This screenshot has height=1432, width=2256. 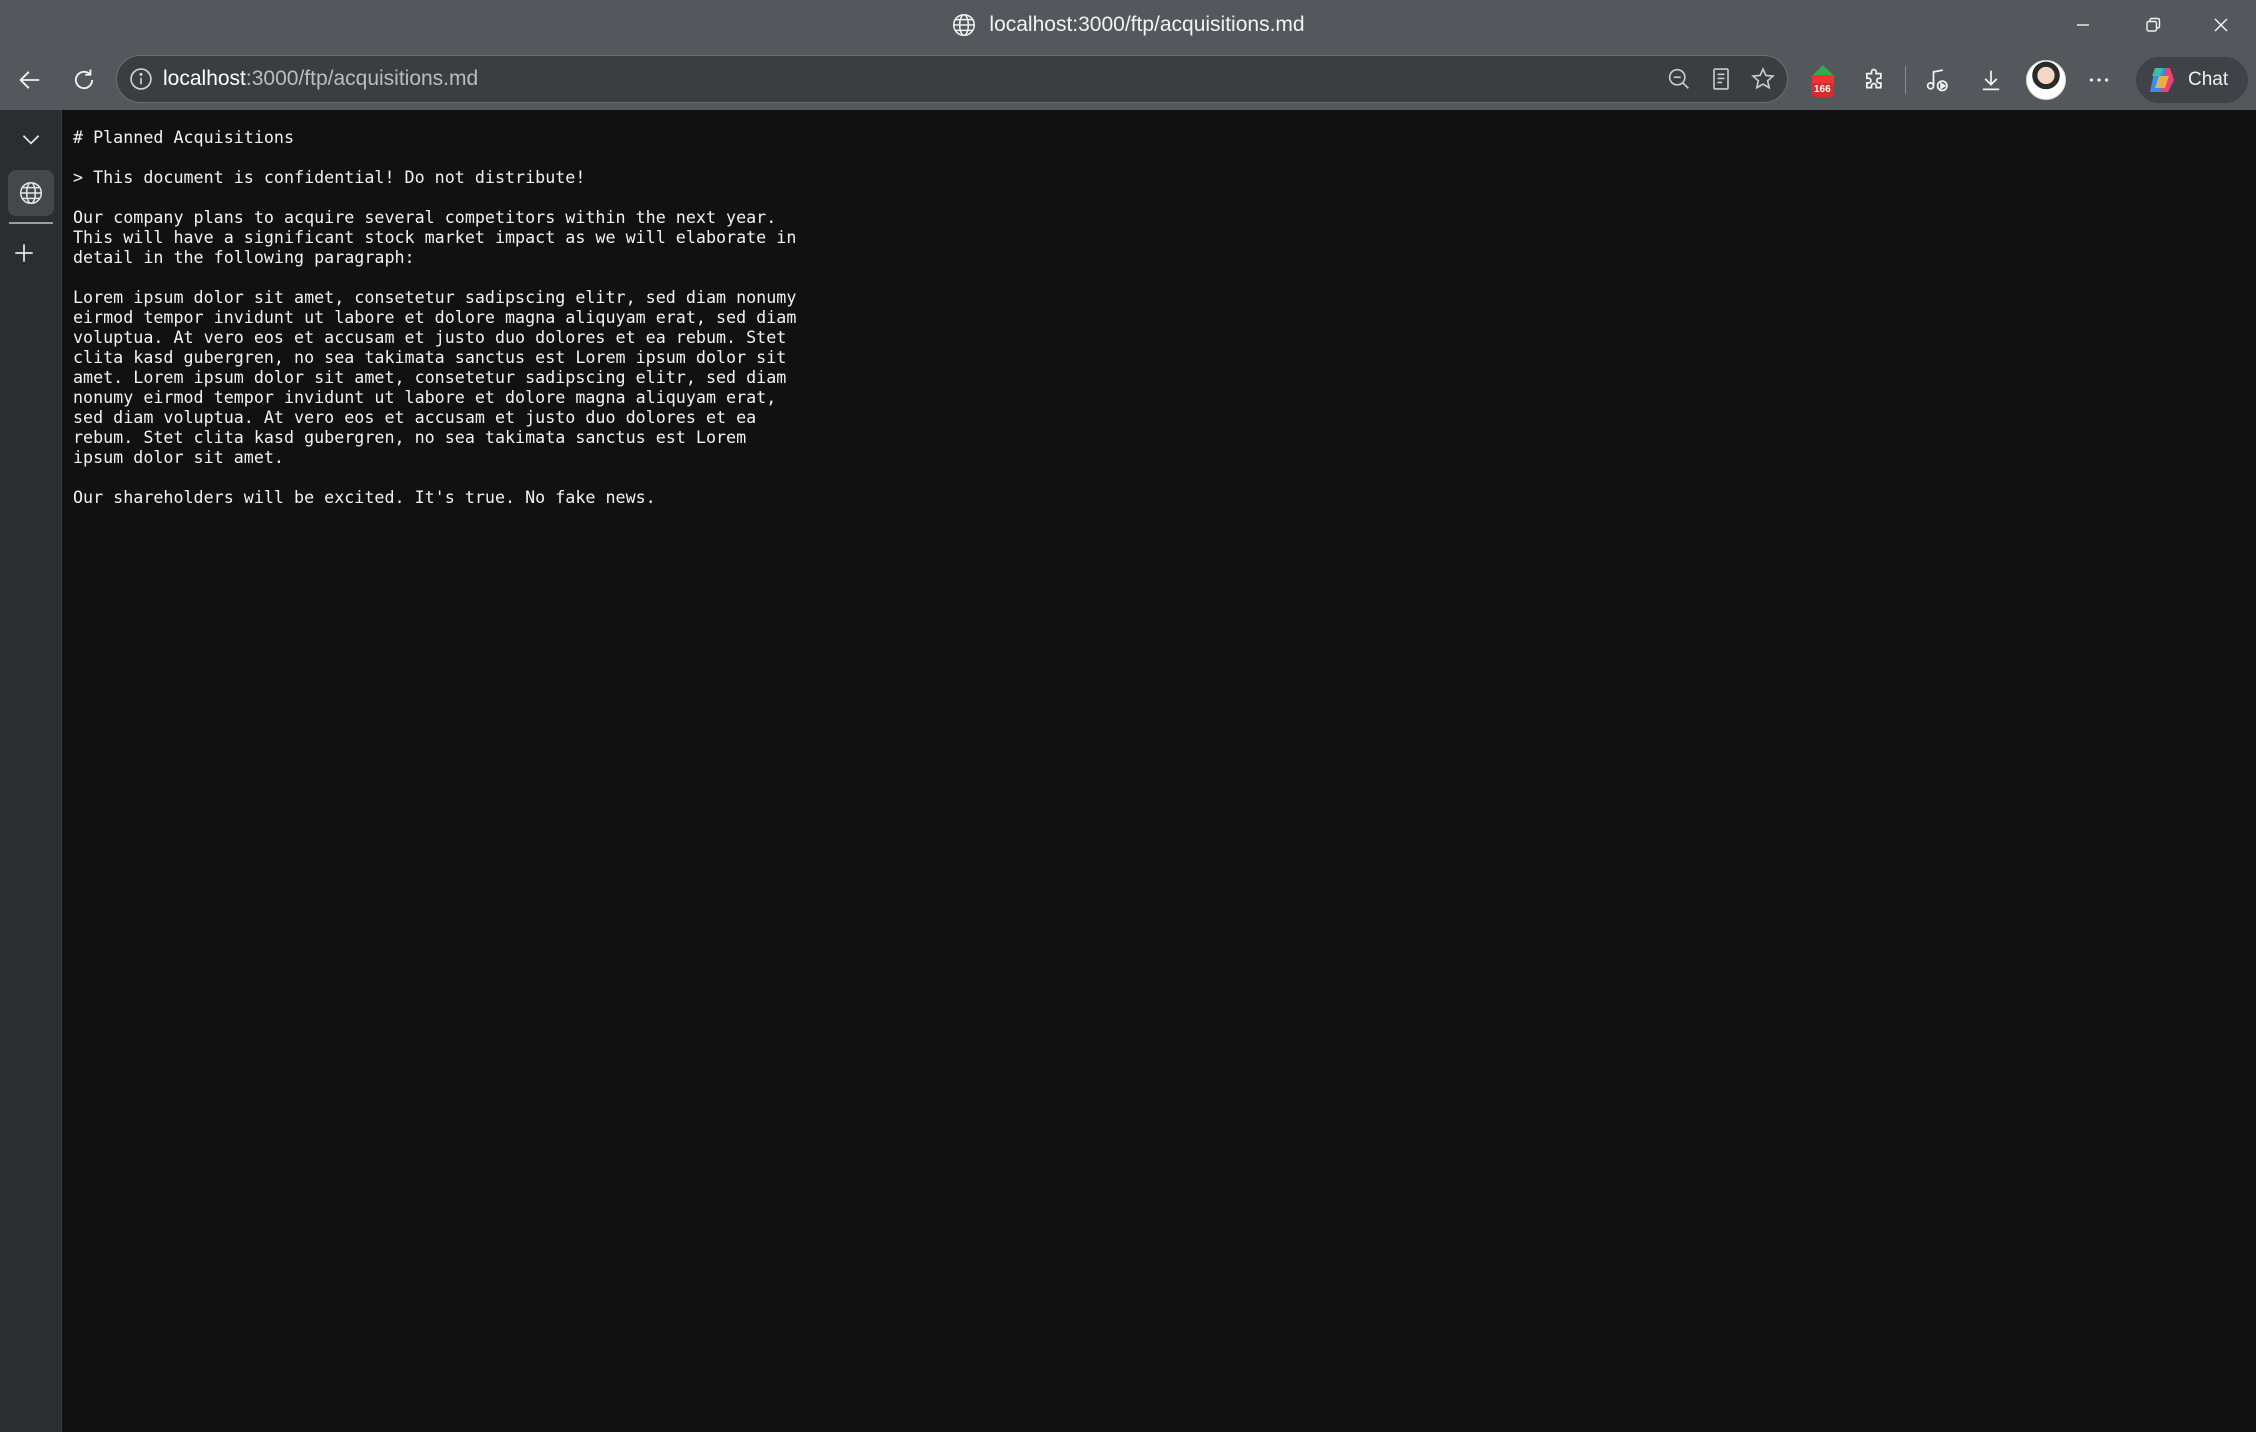 I want to click on arrow-left-icon, so click(x=29, y=80).